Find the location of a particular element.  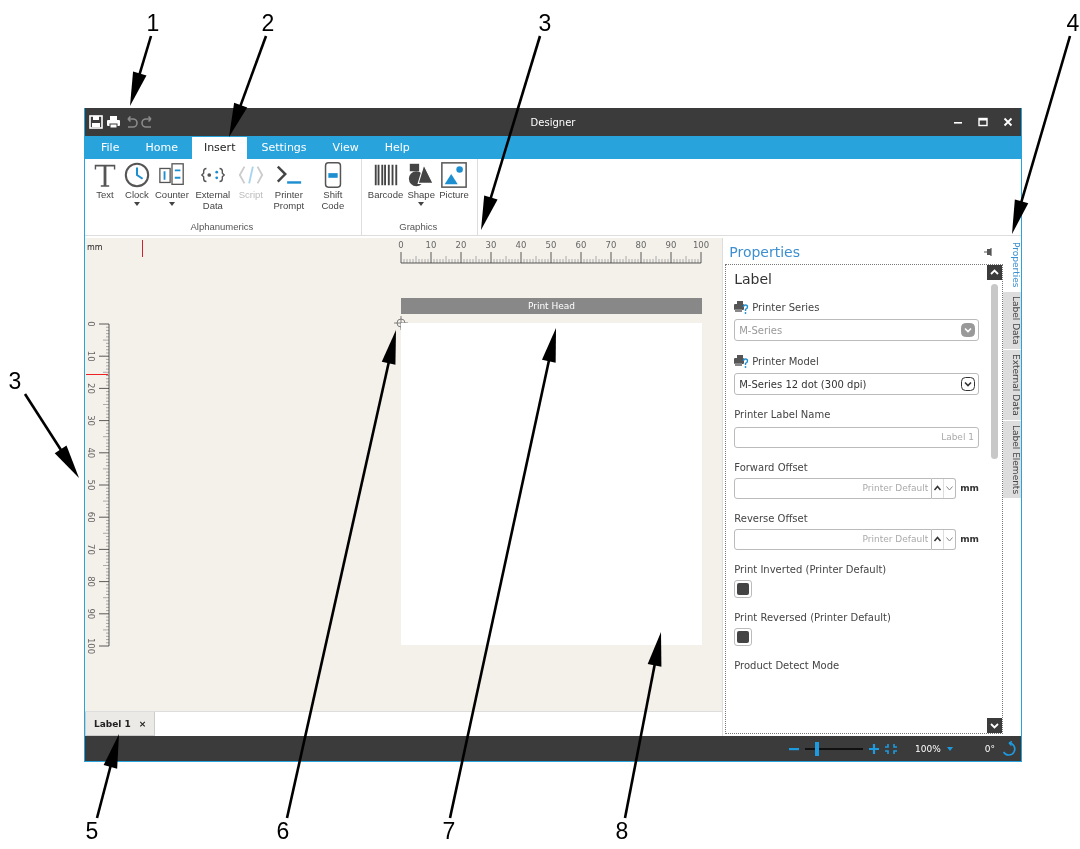

clock-icon is located at coordinates (137, 175).